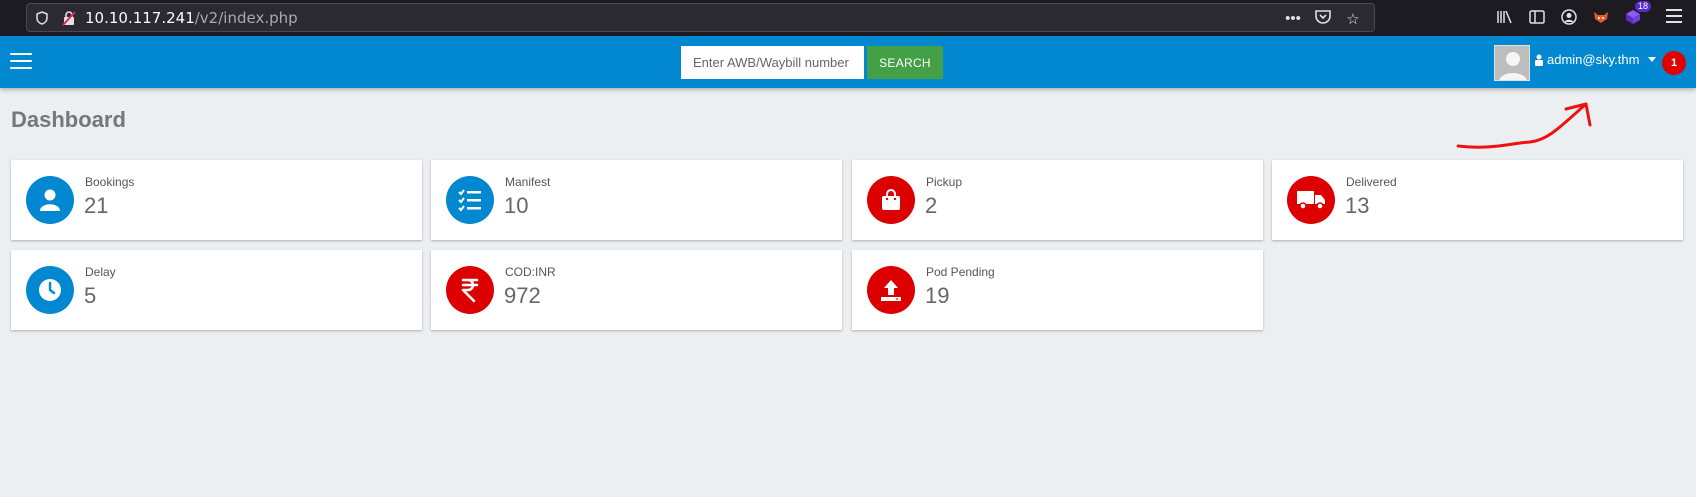 This screenshot has height=497, width=1696. Describe the element at coordinates (700, 17) in the screenshot. I see `address-bar: 10.10.117.241/v2/index.php ••• ☆` at that location.